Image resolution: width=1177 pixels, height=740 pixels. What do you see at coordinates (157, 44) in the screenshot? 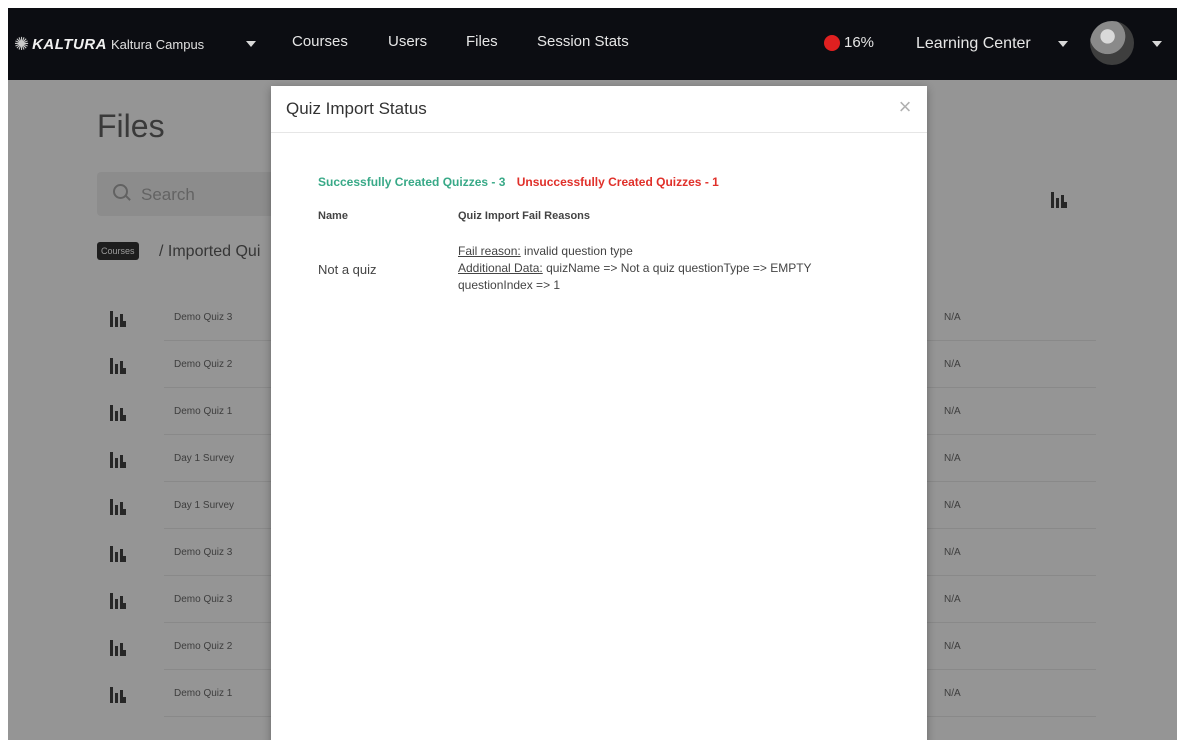
I see `site-name: Kaltura Campus` at bounding box center [157, 44].